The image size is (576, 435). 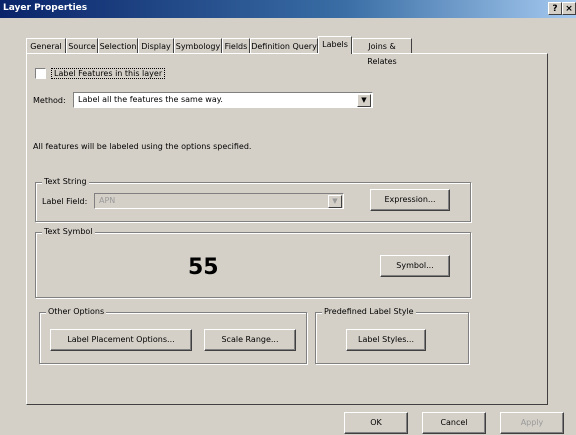 I want to click on apply-button: Apply, so click(x=532, y=423).